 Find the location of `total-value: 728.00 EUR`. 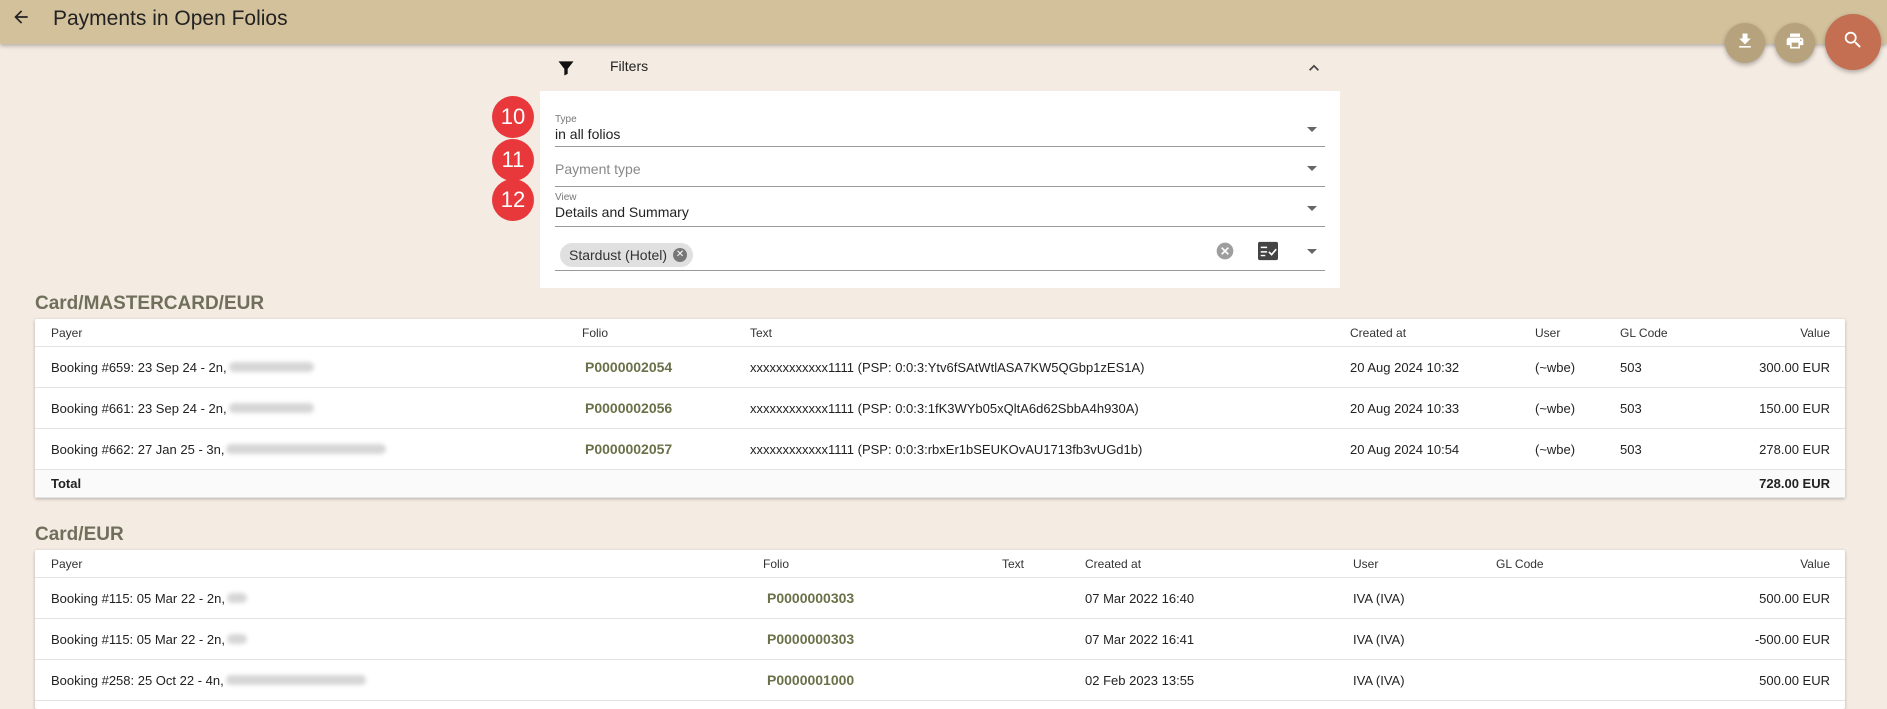

total-value: 728.00 EUR is located at coordinates (1794, 483).